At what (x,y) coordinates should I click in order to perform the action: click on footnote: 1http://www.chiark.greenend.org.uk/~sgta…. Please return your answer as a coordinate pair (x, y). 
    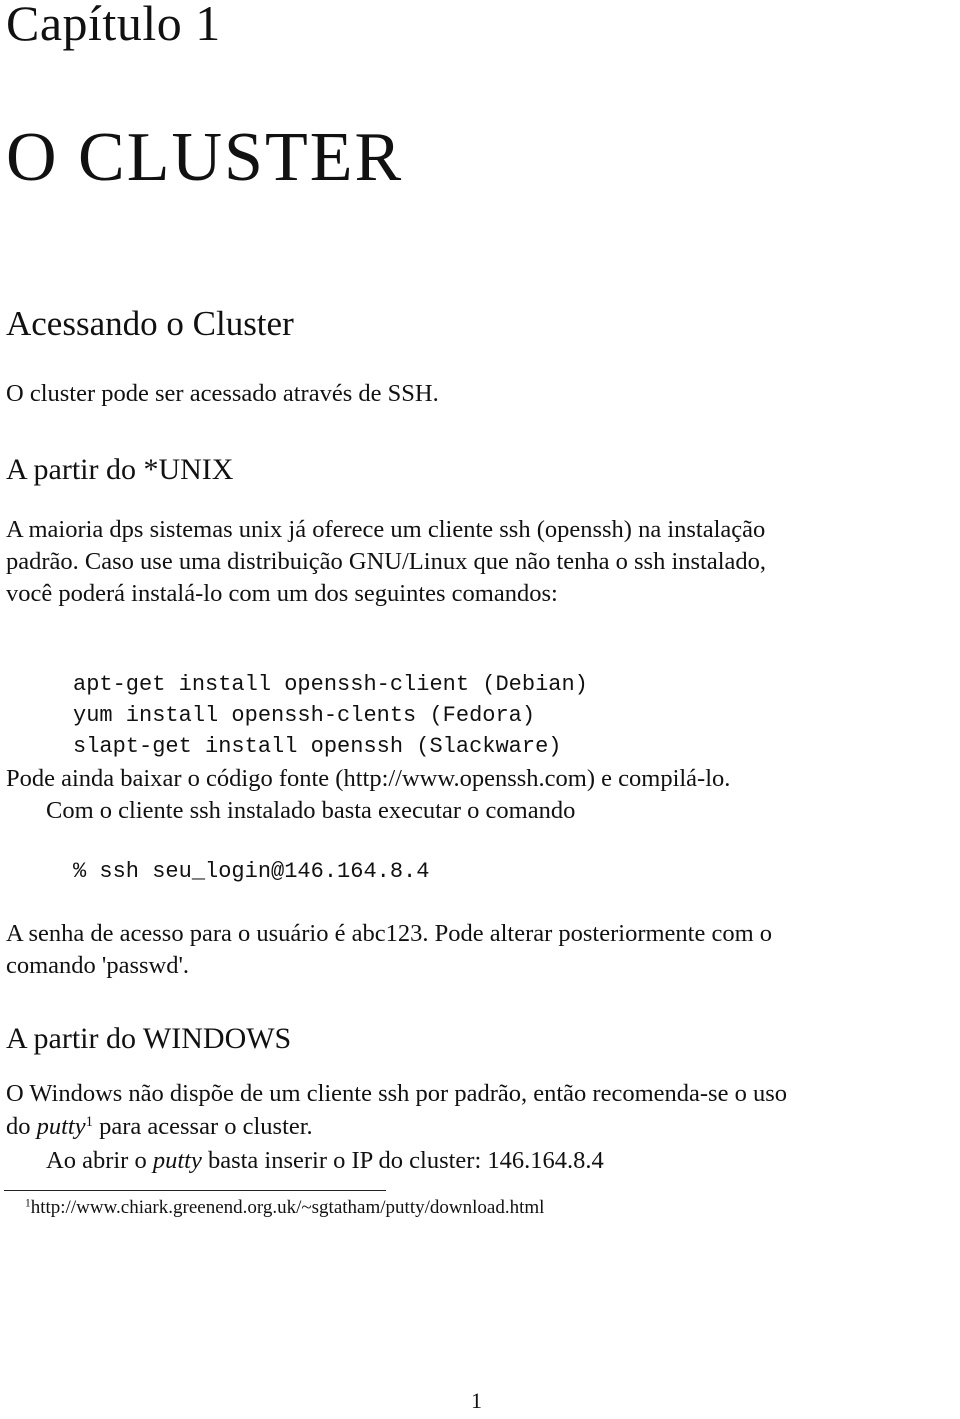
    Looking at the image, I should click on (284, 1208).